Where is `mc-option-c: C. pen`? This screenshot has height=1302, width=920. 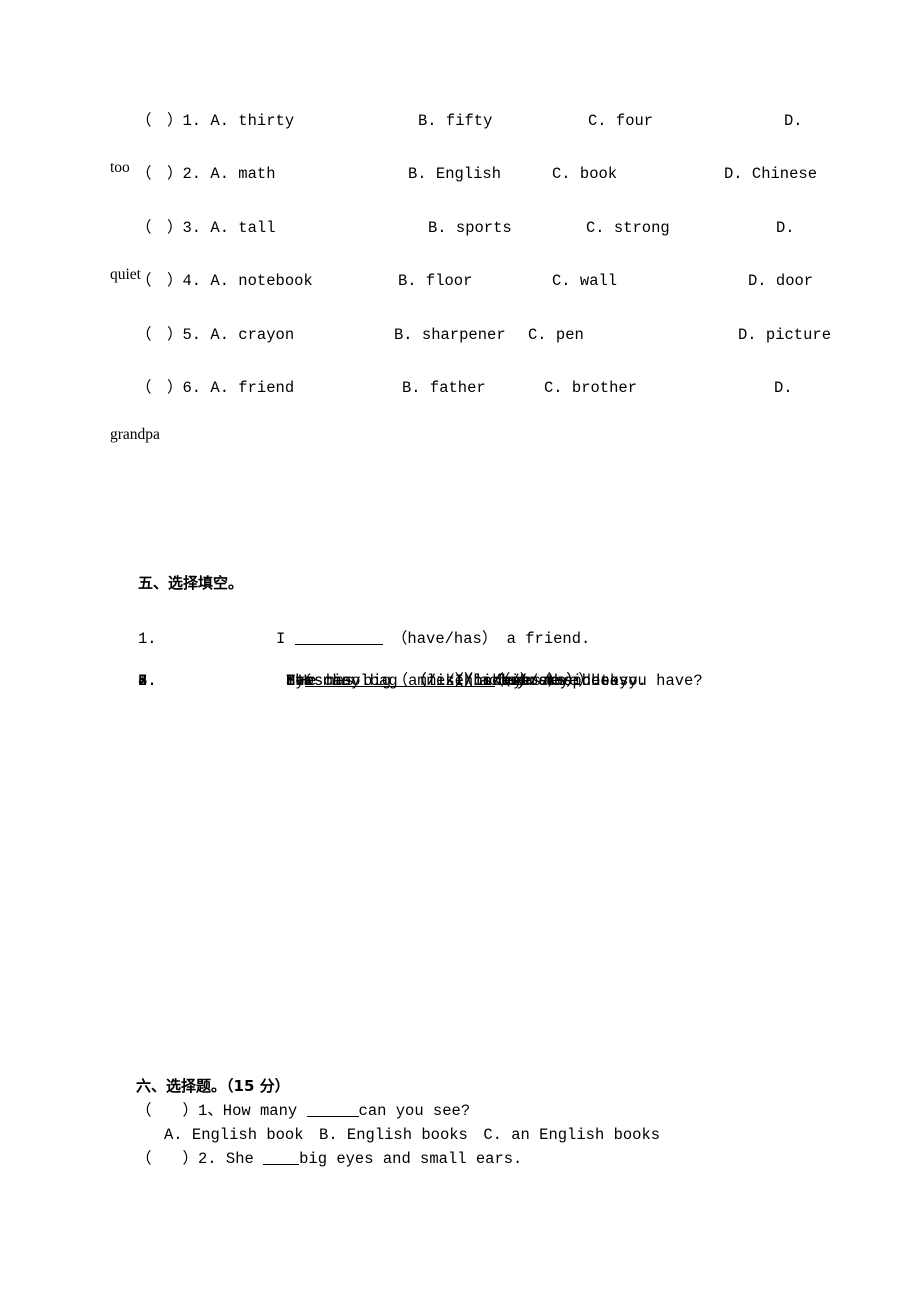
mc-option-c: C. pen is located at coordinates (556, 334).